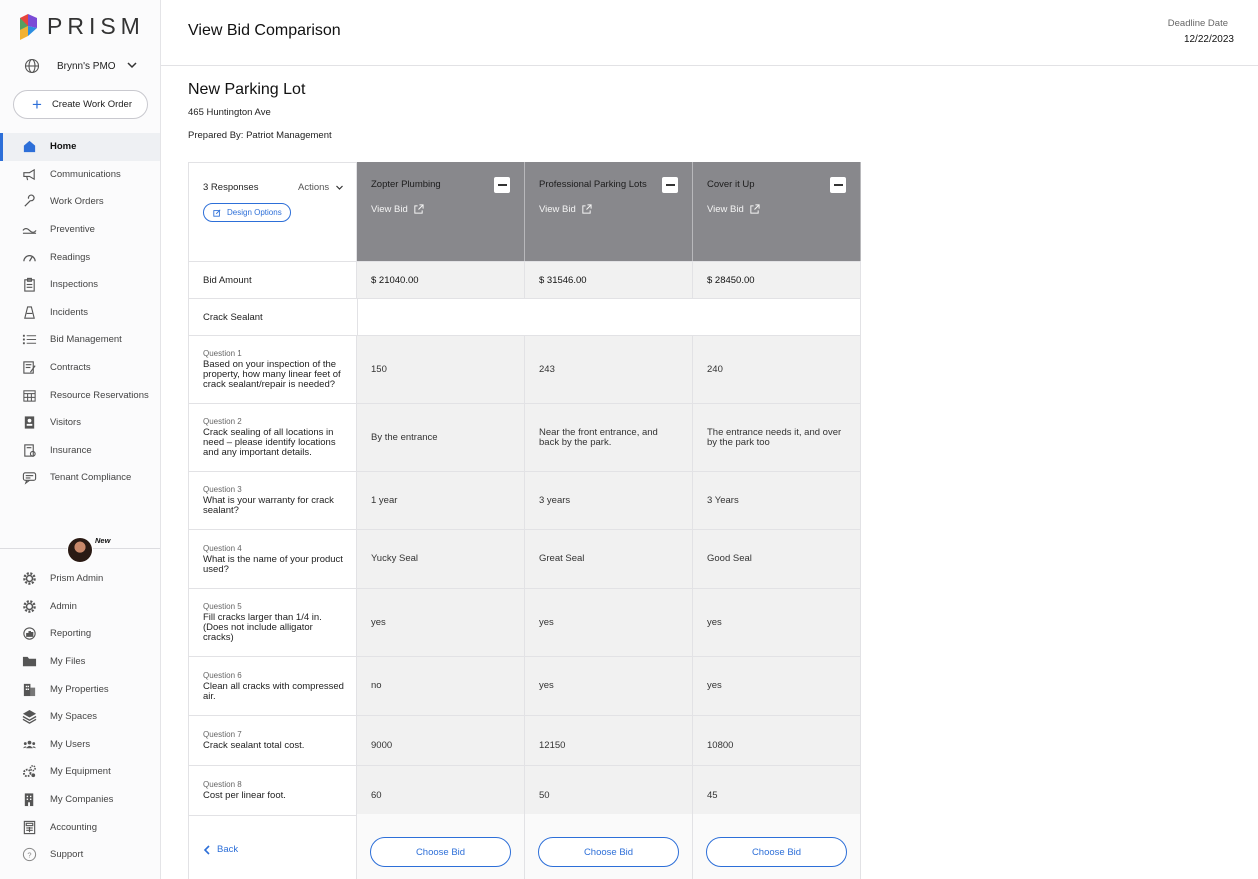 This screenshot has width=1258, height=879. What do you see at coordinates (80, 230) in the screenshot?
I see `sidebar-item-preventive: Preventive` at bounding box center [80, 230].